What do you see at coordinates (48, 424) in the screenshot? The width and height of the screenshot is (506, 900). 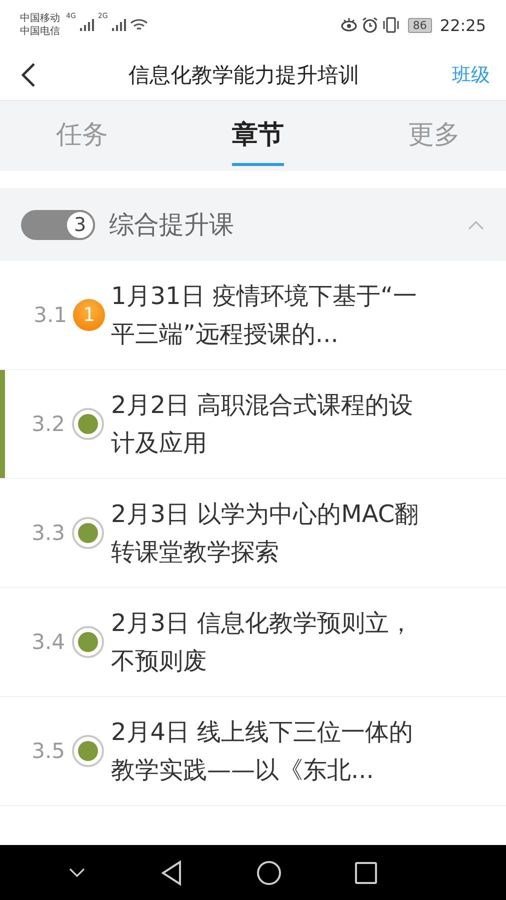 I see `chapter-number: 3.2` at bounding box center [48, 424].